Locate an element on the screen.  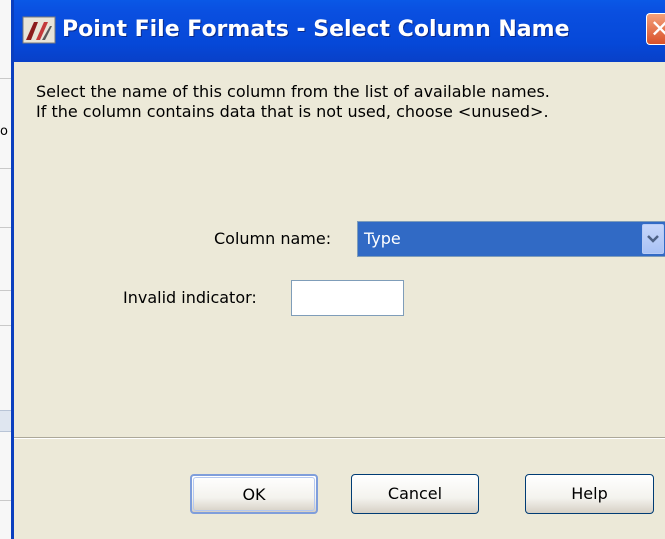
close-icon: ✕ is located at coordinates (657, 29).